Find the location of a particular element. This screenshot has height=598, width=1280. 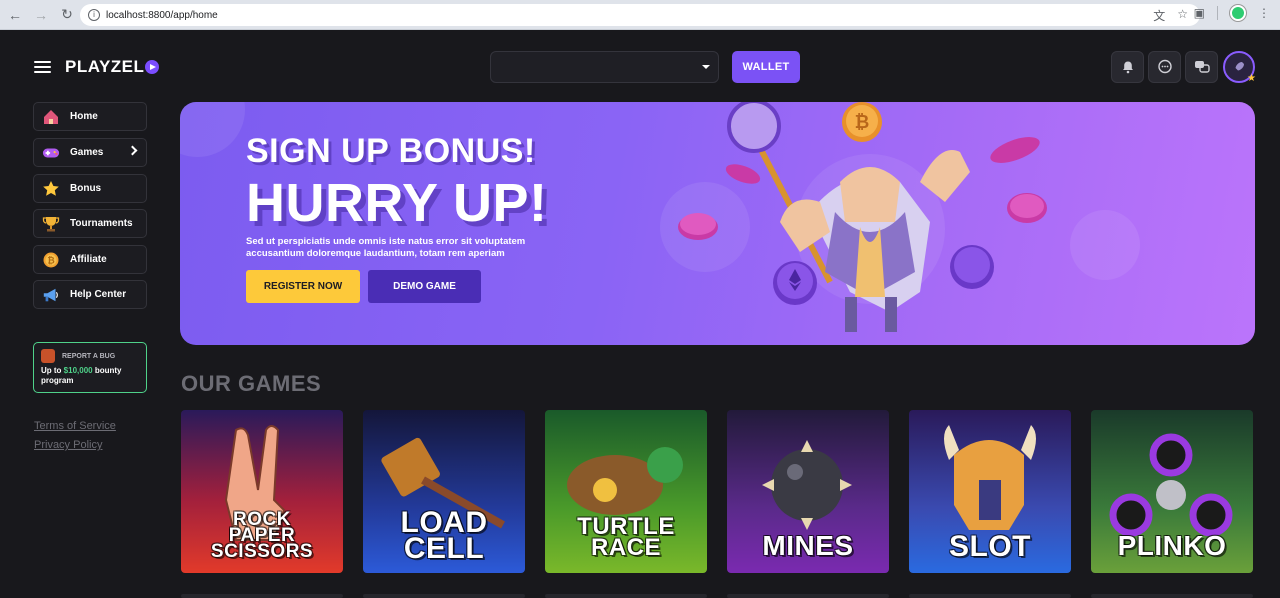

game-title: ROCK PAPER SCISSORS is located at coordinates (262, 536).